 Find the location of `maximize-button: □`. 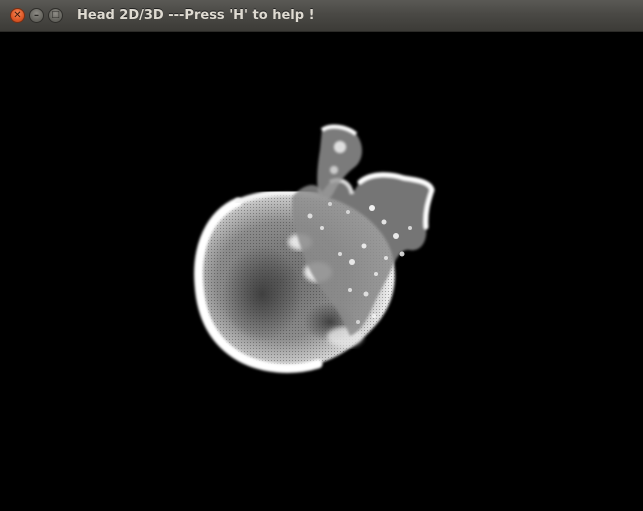

maximize-button: □ is located at coordinates (55, 15).